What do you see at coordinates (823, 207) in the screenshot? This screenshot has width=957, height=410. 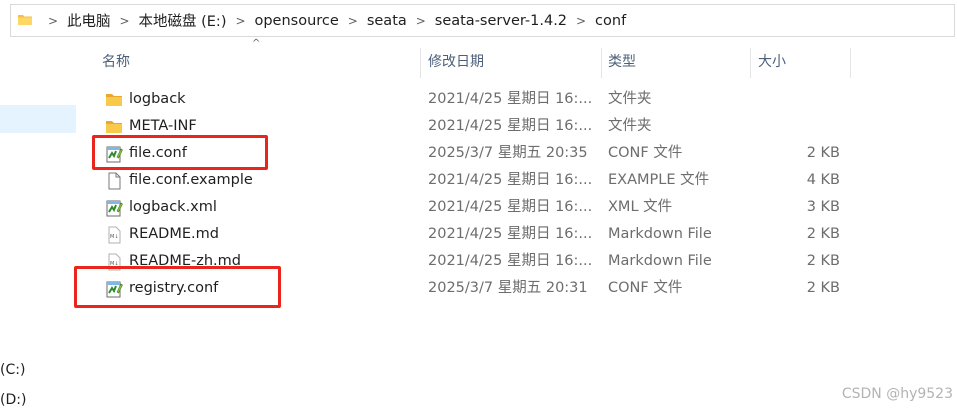 I see `file-size: 3 KB` at bounding box center [823, 207].